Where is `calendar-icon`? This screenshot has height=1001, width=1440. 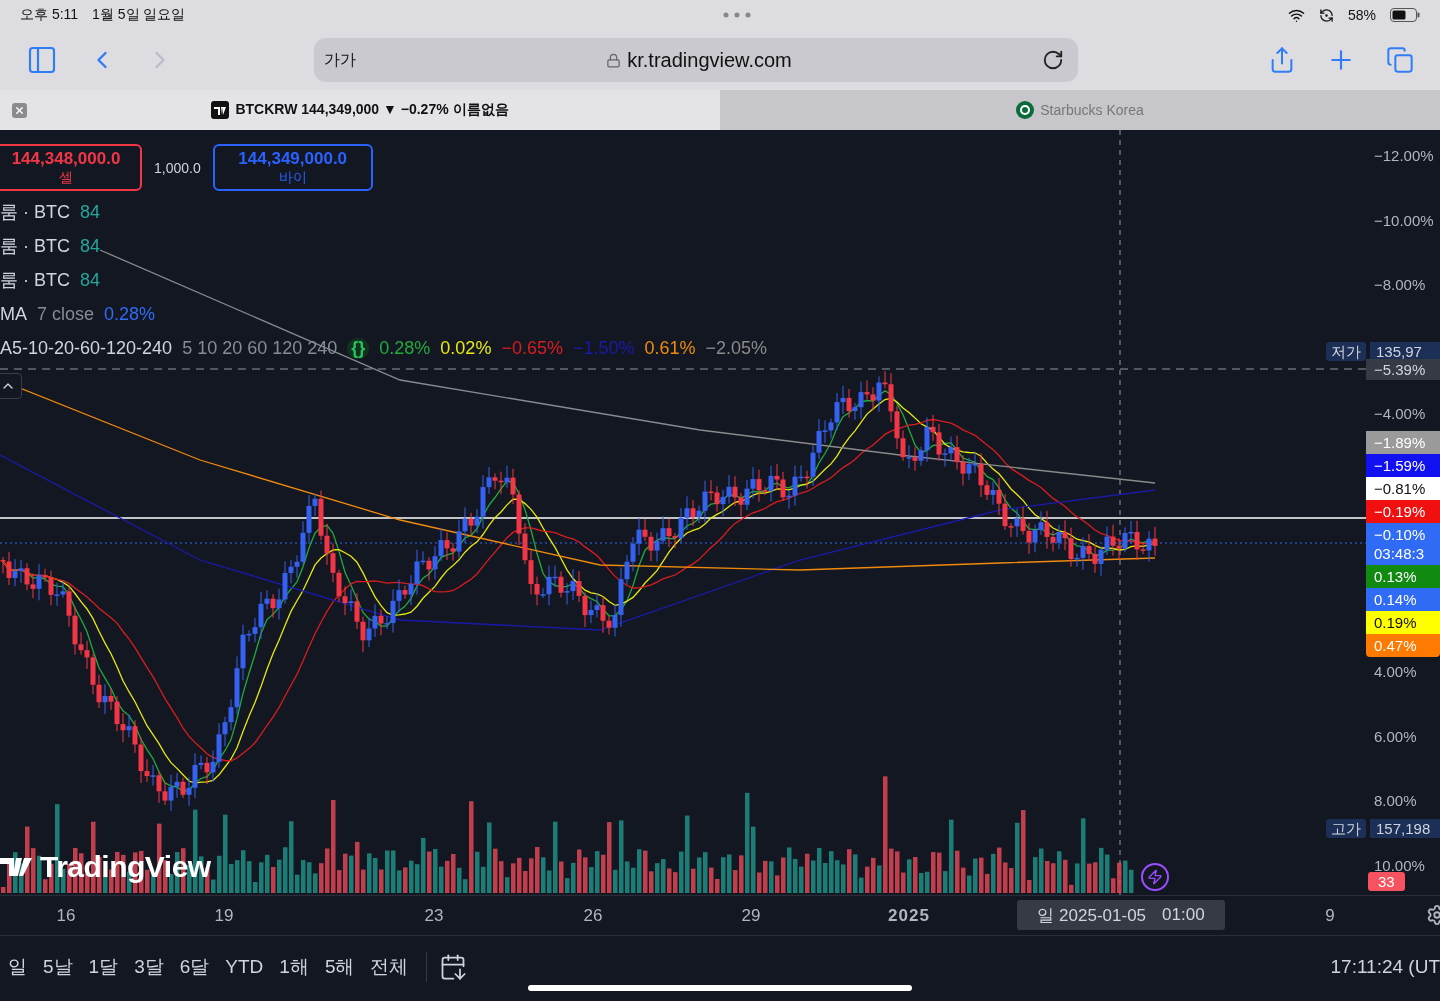 calendar-icon is located at coordinates (453, 966).